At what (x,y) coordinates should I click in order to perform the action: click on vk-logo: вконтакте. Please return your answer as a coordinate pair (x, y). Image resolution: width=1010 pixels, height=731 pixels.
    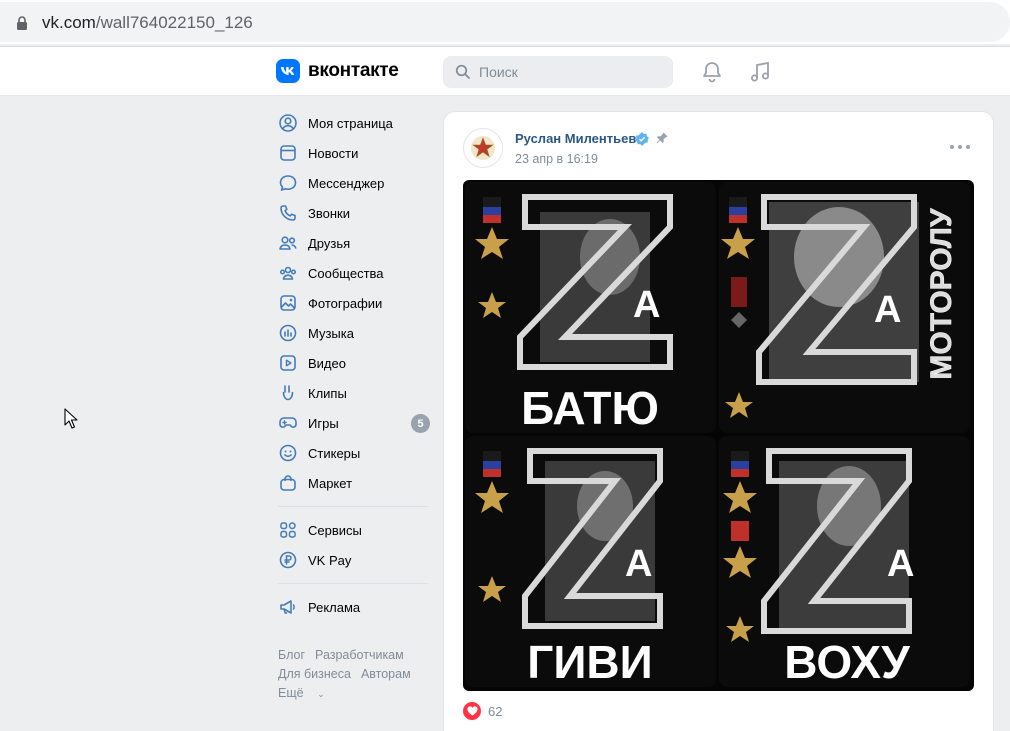
    Looking at the image, I should click on (337, 71).